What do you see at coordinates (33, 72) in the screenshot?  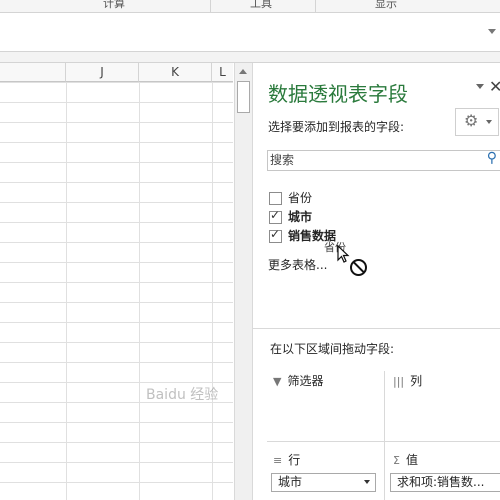 I see `column-header-i` at bounding box center [33, 72].